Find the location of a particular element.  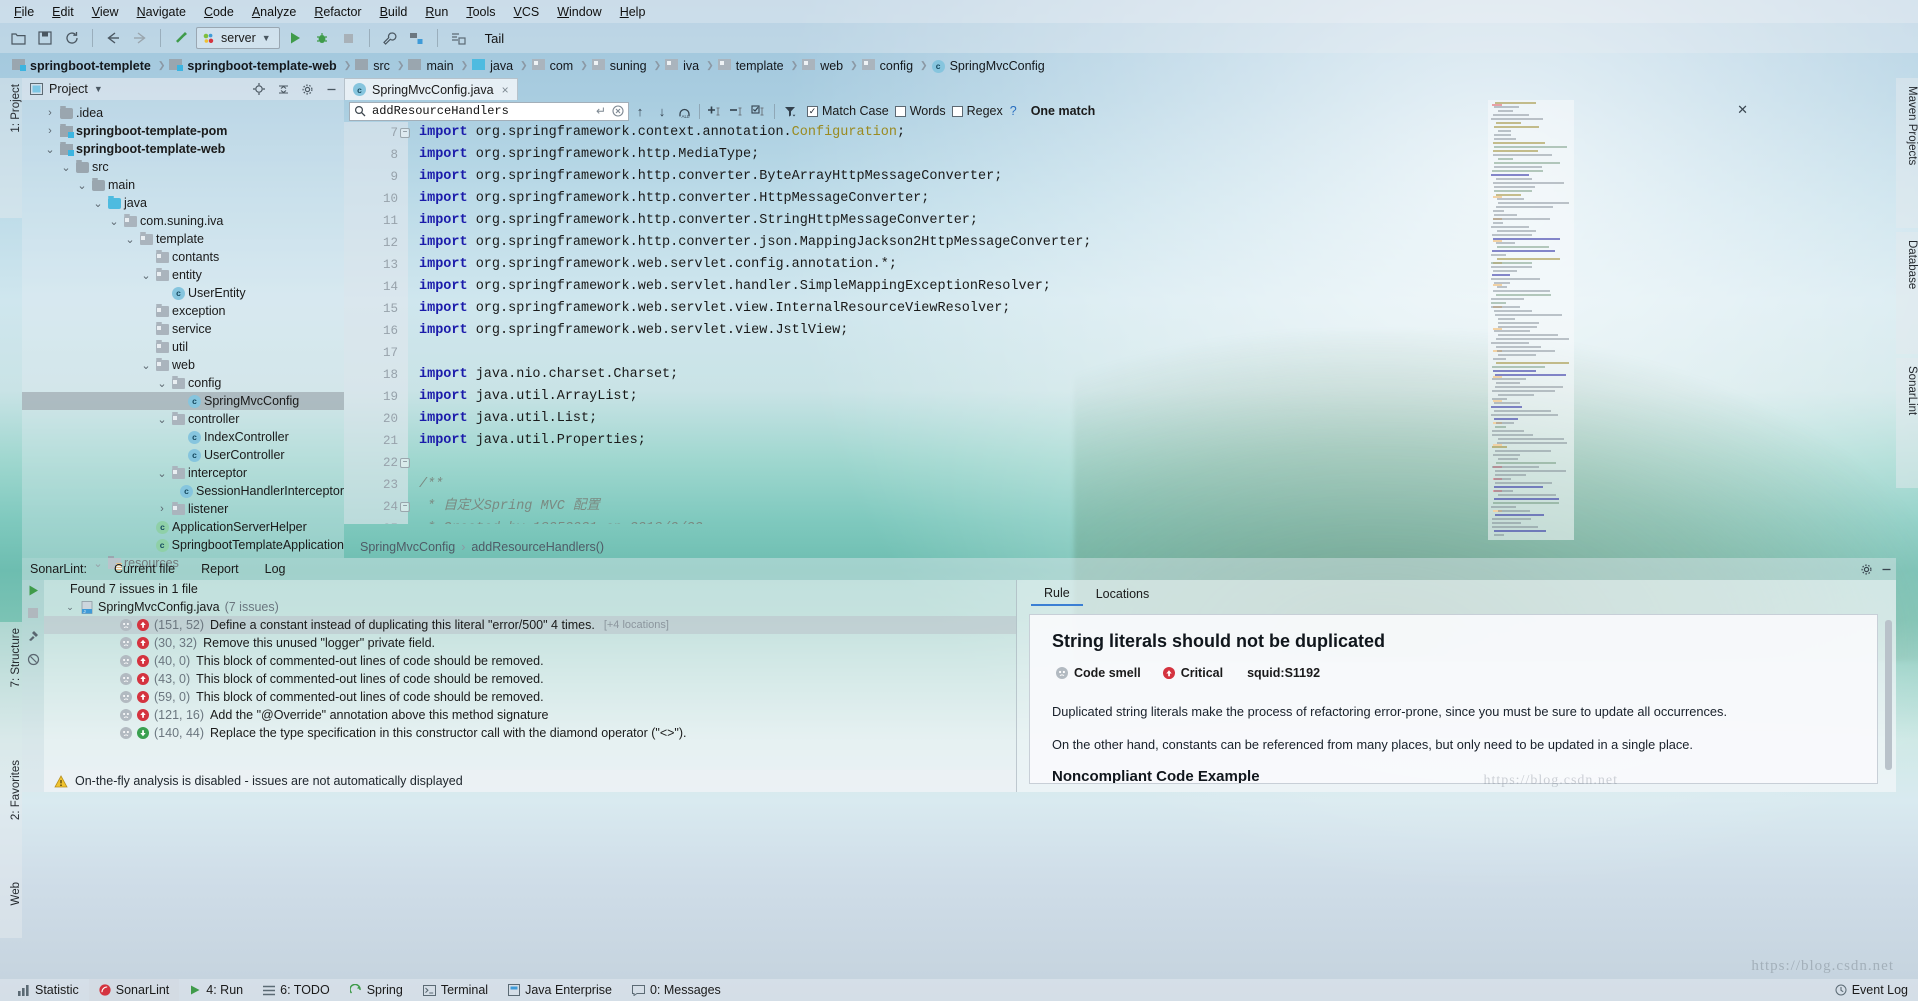

update-icon is located at coordinates (458, 38).